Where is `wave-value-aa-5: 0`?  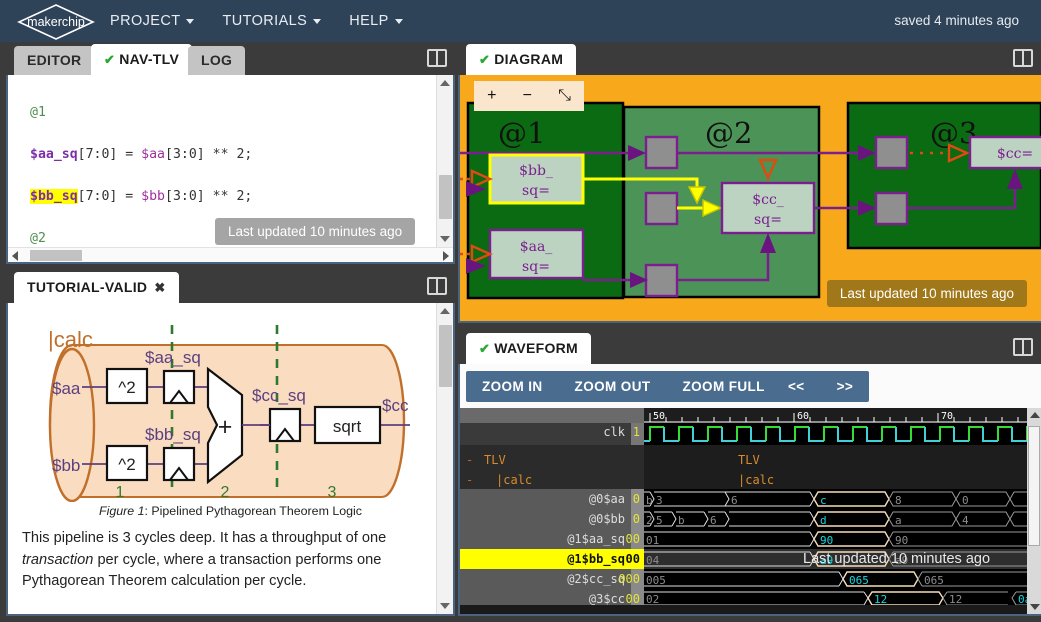 wave-value-aa-5: 0 is located at coordinates (965, 500).